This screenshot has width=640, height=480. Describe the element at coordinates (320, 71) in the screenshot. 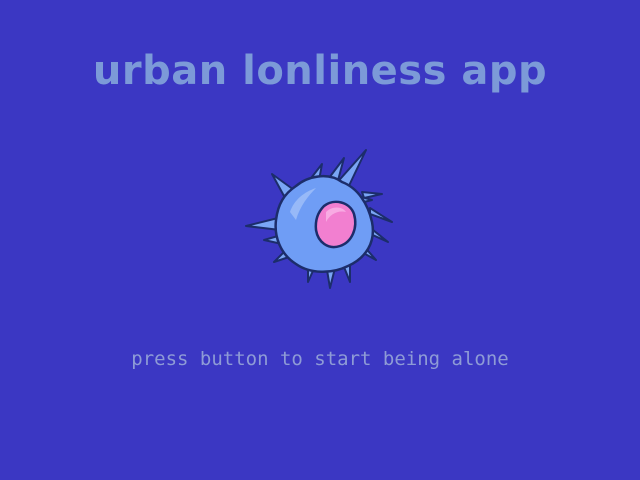

I see `app-title: urban lonliness app` at that location.